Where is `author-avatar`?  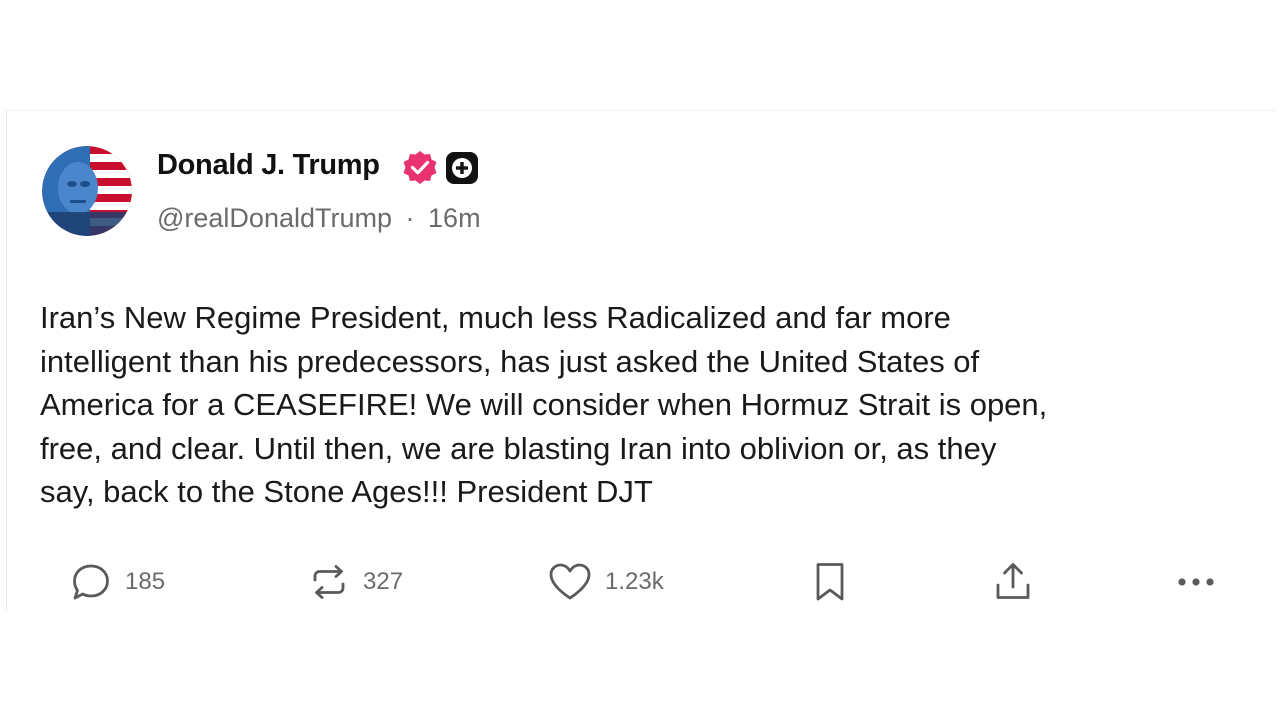 author-avatar is located at coordinates (87, 191).